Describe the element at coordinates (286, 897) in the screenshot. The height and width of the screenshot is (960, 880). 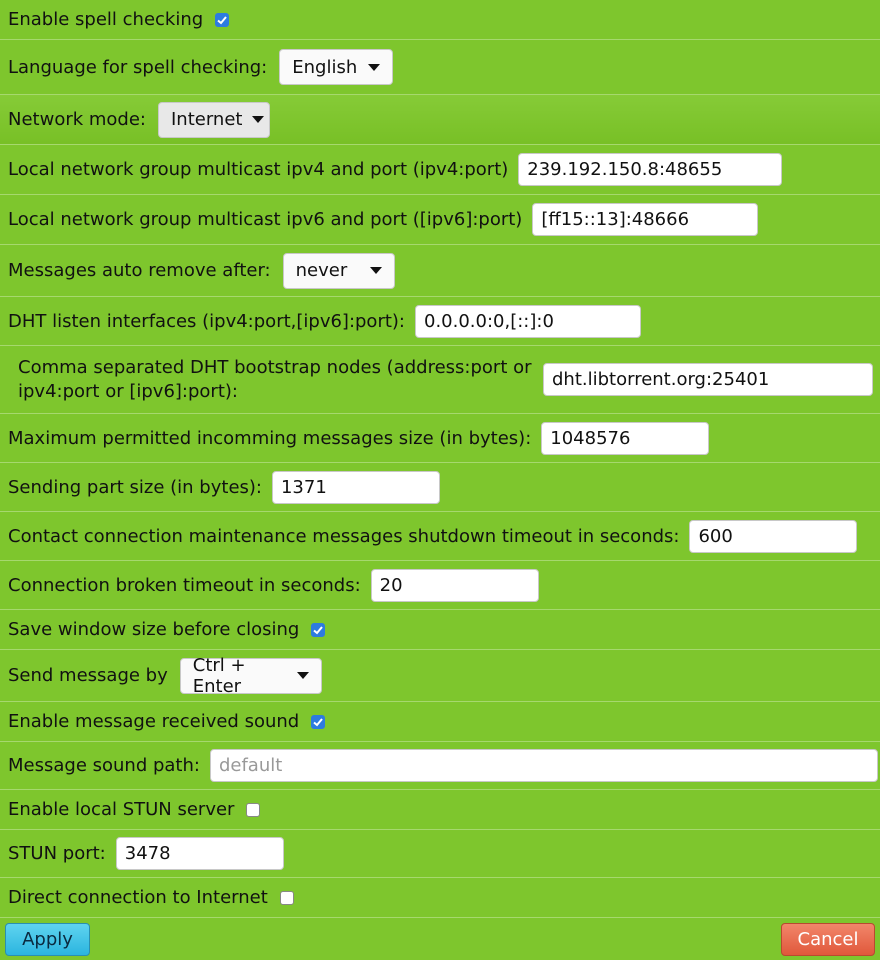
I see `direct-conn-checkbox` at that location.